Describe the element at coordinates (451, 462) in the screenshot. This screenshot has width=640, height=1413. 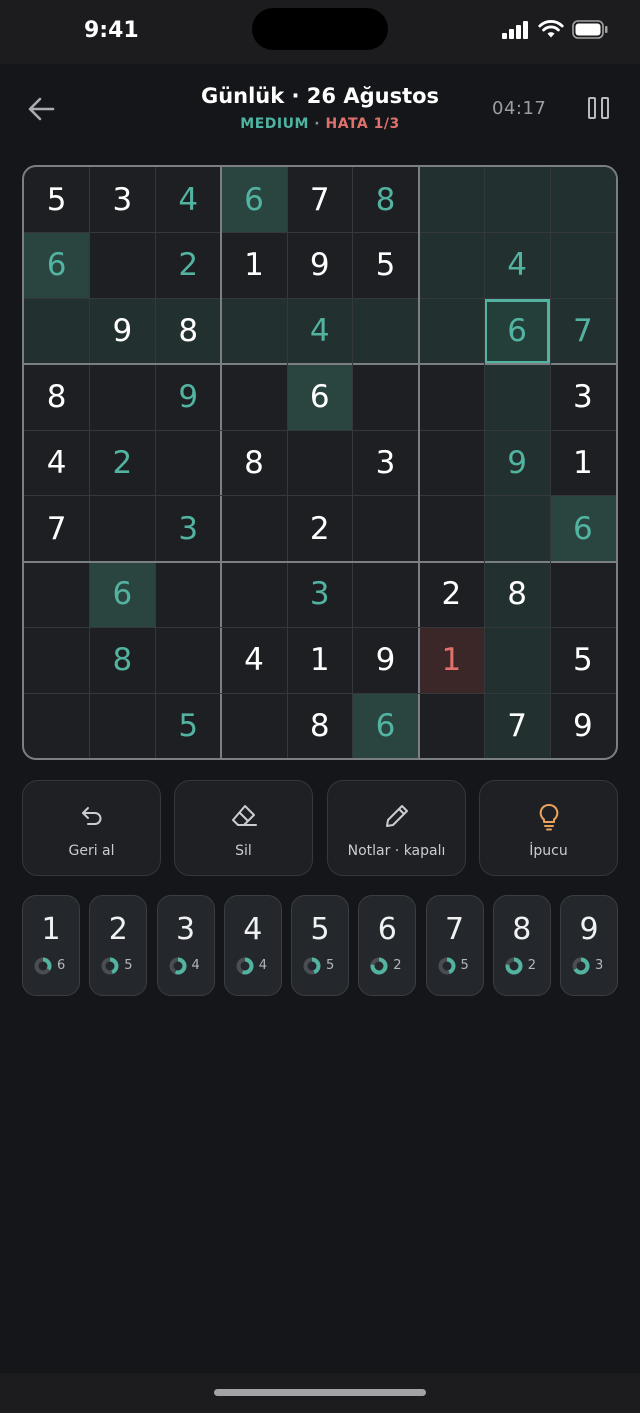
I see `board-cell-r5c7` at that location.